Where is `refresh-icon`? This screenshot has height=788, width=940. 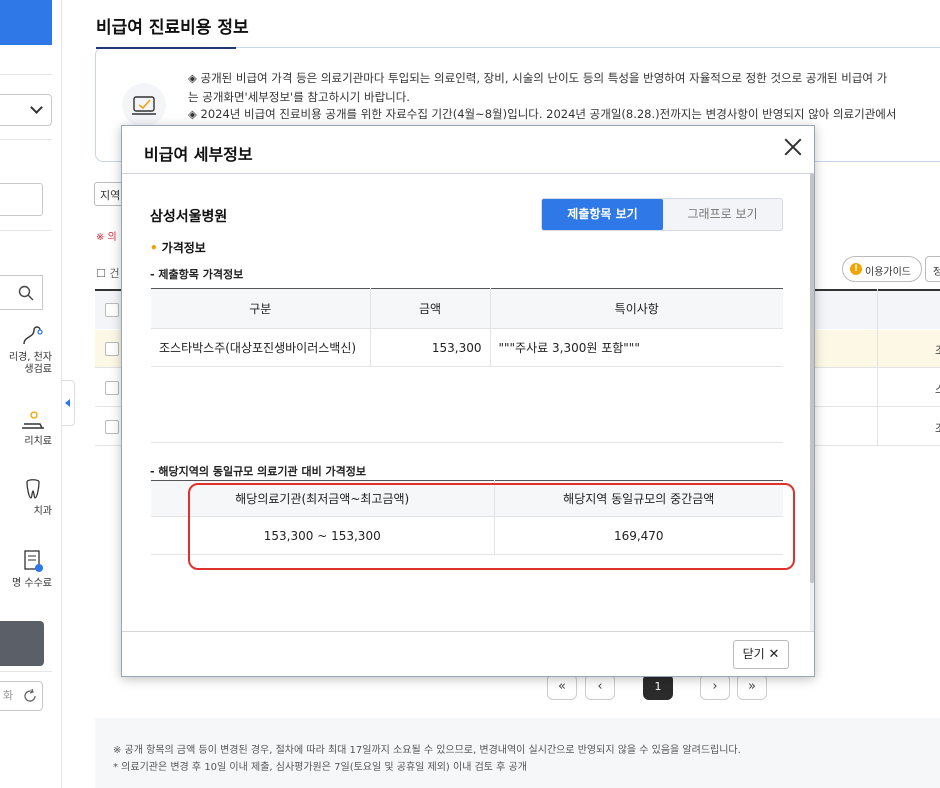 refresh-icon is located at coordinates (30, 695).